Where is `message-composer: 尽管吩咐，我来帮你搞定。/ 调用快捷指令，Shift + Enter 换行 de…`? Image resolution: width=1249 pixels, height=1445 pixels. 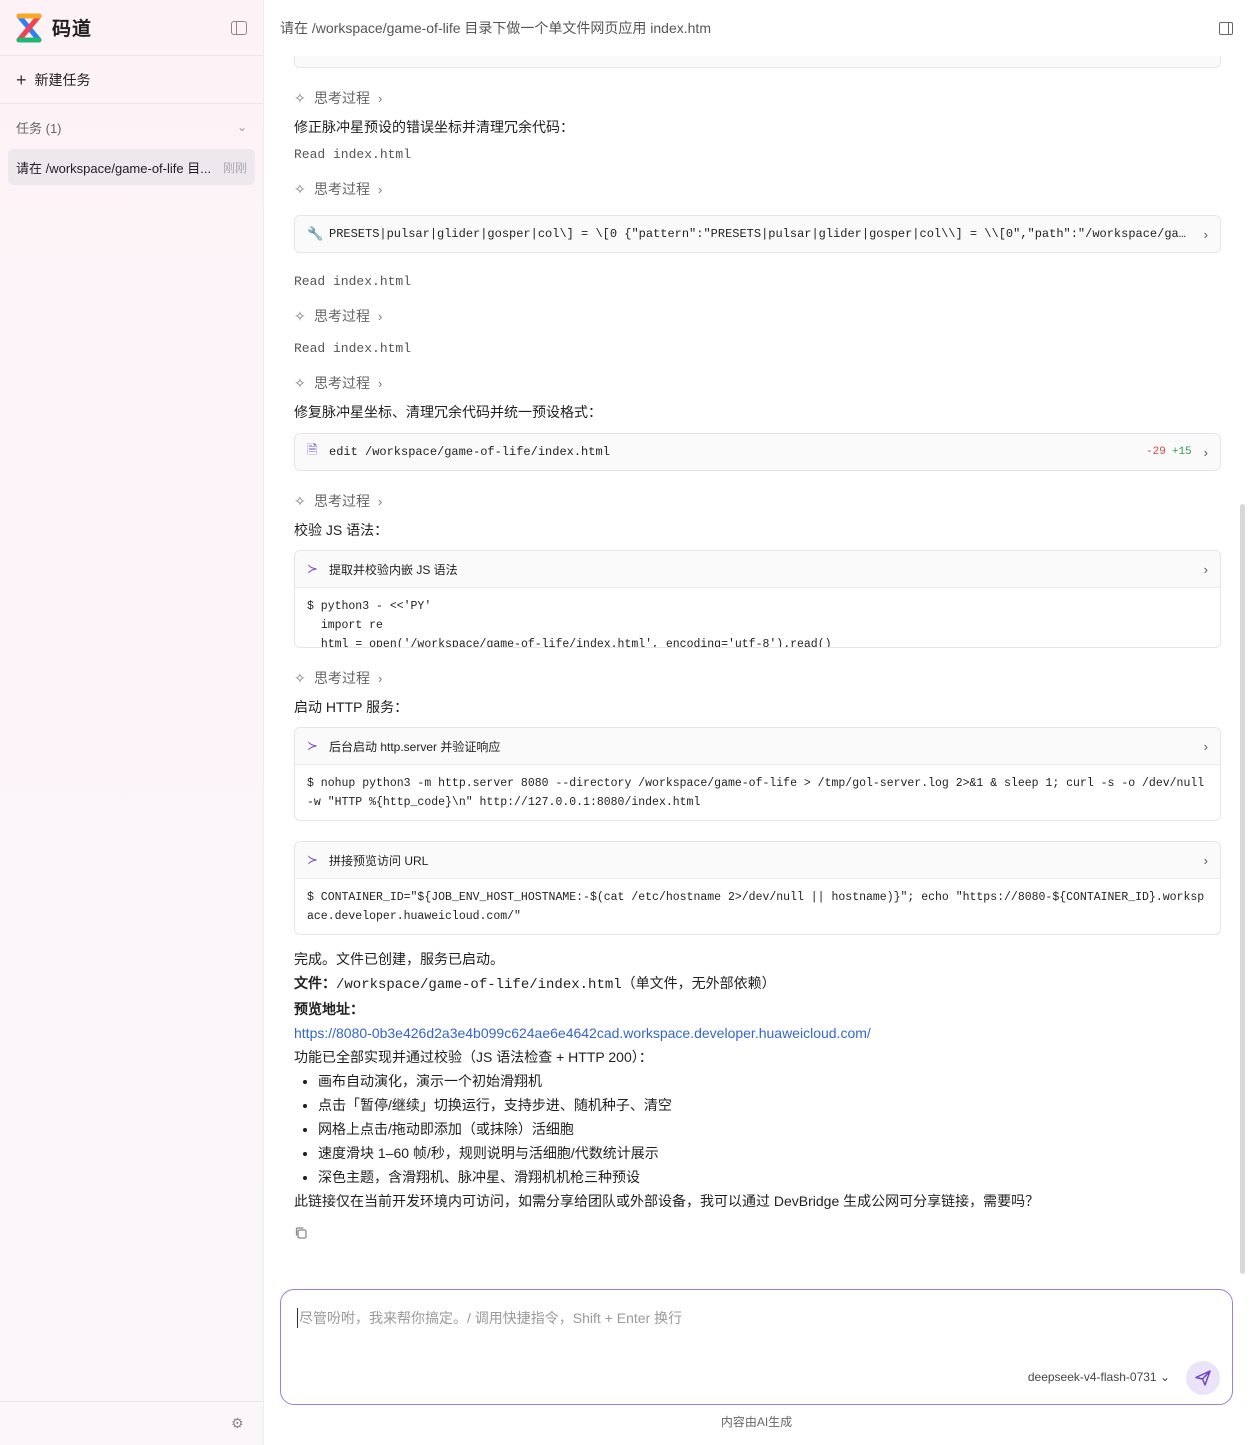 message-composer: 尽管吩咐，我来帮你搞定。/ 调用快捷指令，Shift + Enter 换行 de… is located at coordinates (756, 1347).